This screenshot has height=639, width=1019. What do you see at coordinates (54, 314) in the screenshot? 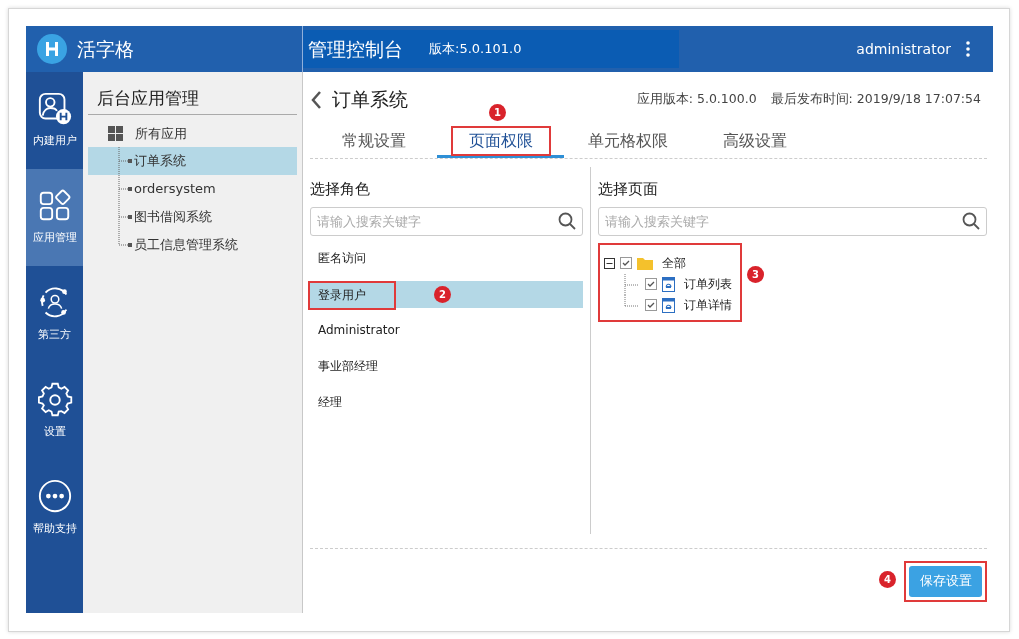
I see `nav-item: 第三方` at bounding box center [54, 314].